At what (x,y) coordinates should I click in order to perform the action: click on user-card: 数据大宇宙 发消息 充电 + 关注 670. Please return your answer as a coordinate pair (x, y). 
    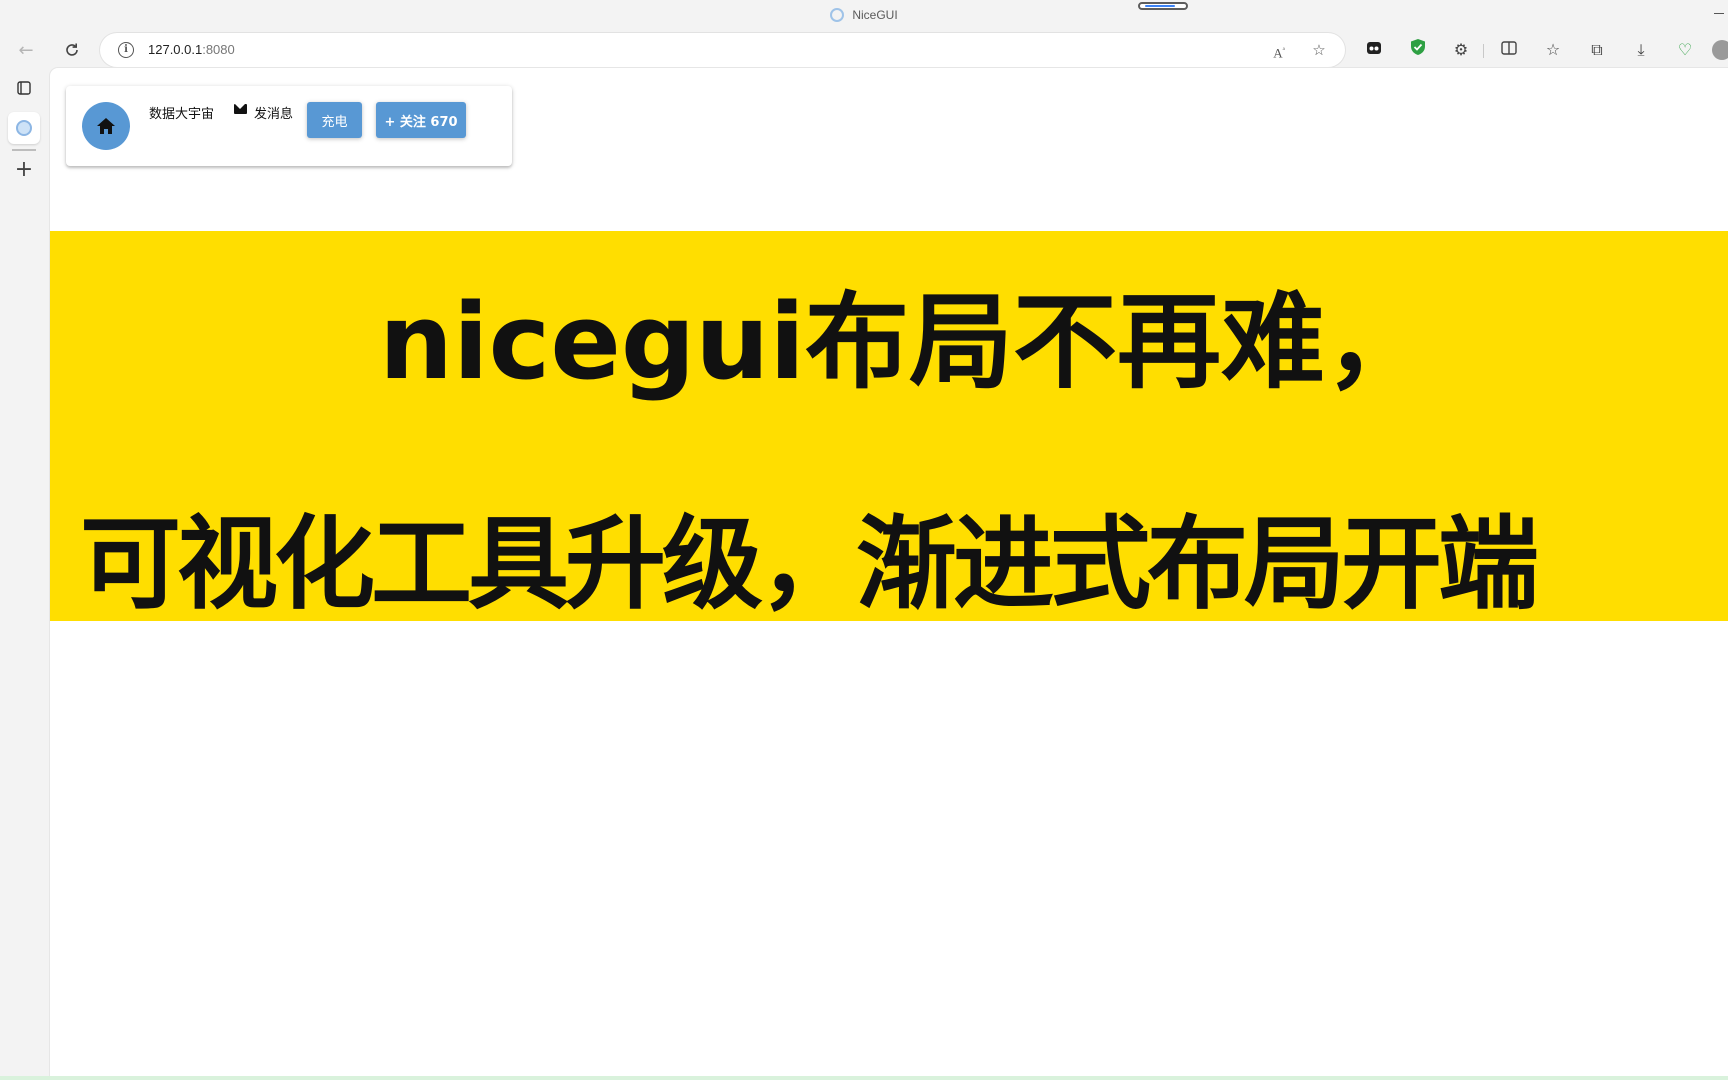
    Looking at the image, I should click on (289, 126).